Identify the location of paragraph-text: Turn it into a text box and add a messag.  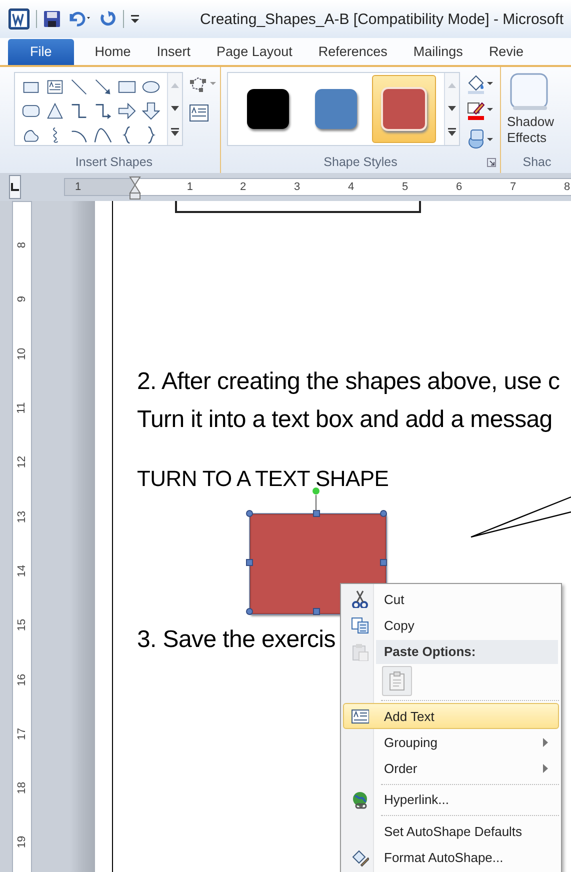
(344, 420).